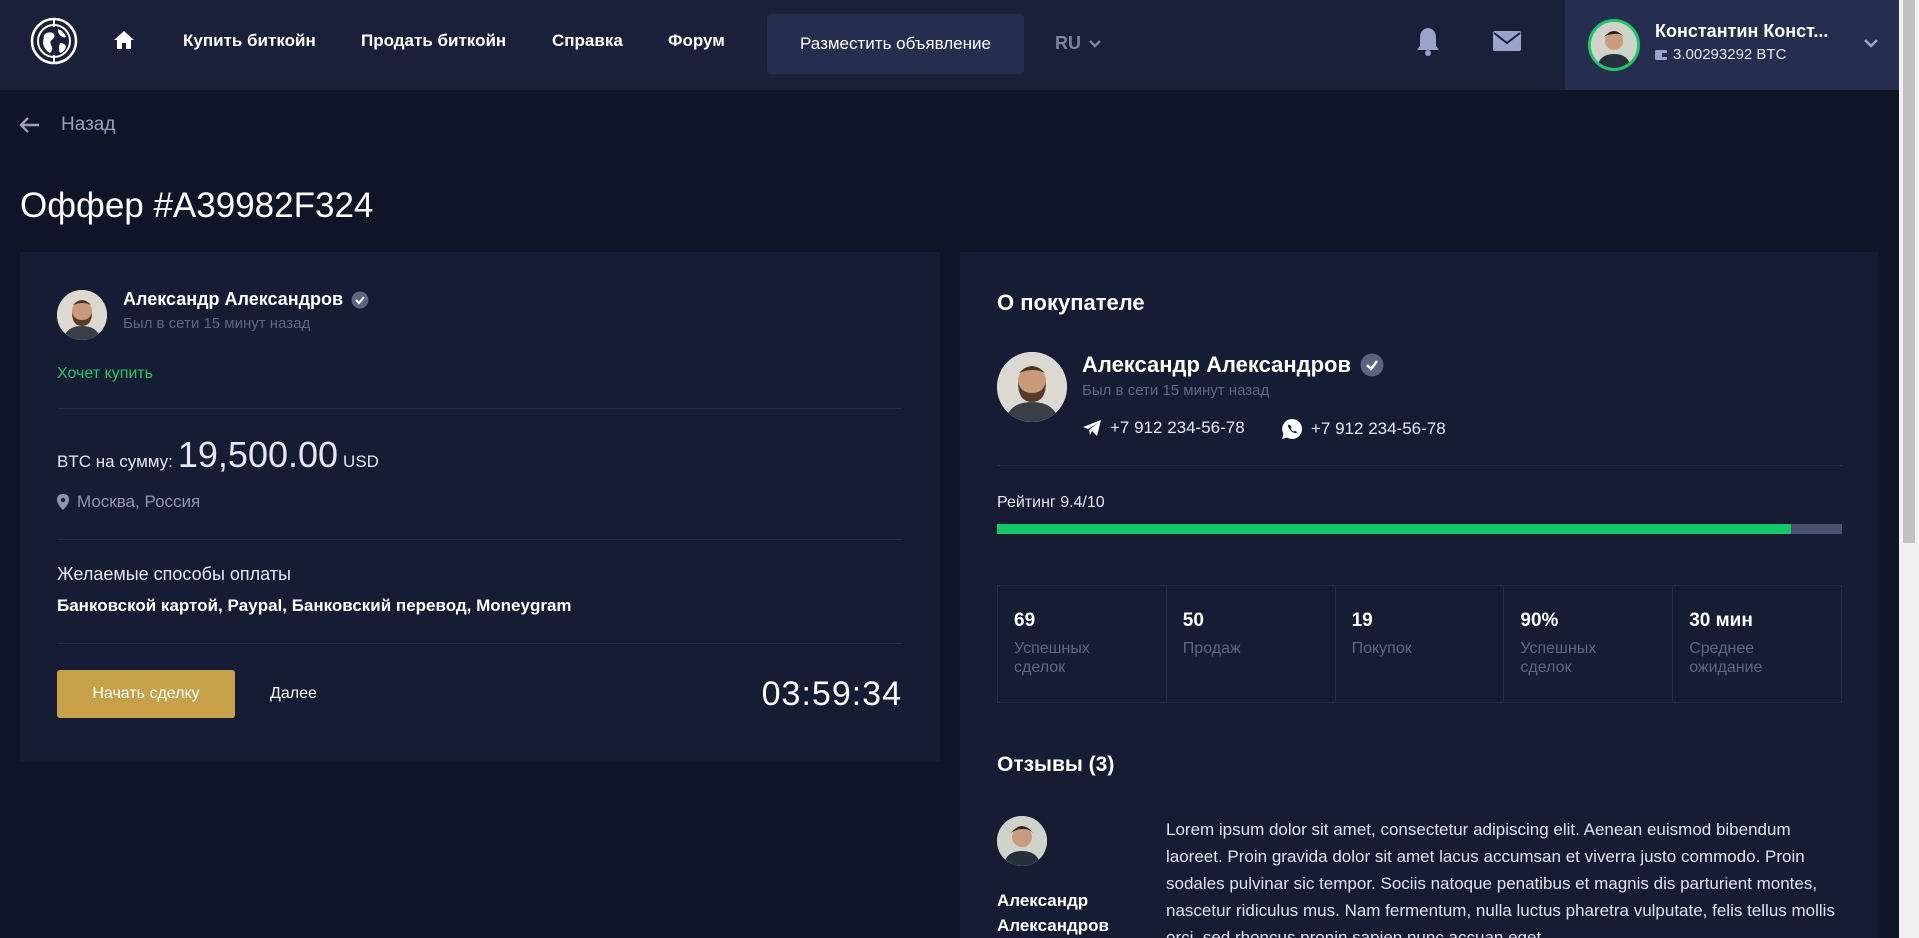  What do you see at coordinates (174, 574) in the screenshot?
I see `payment-methods-title: Желаемые способы оплаты` at bounding box center [174, 574].